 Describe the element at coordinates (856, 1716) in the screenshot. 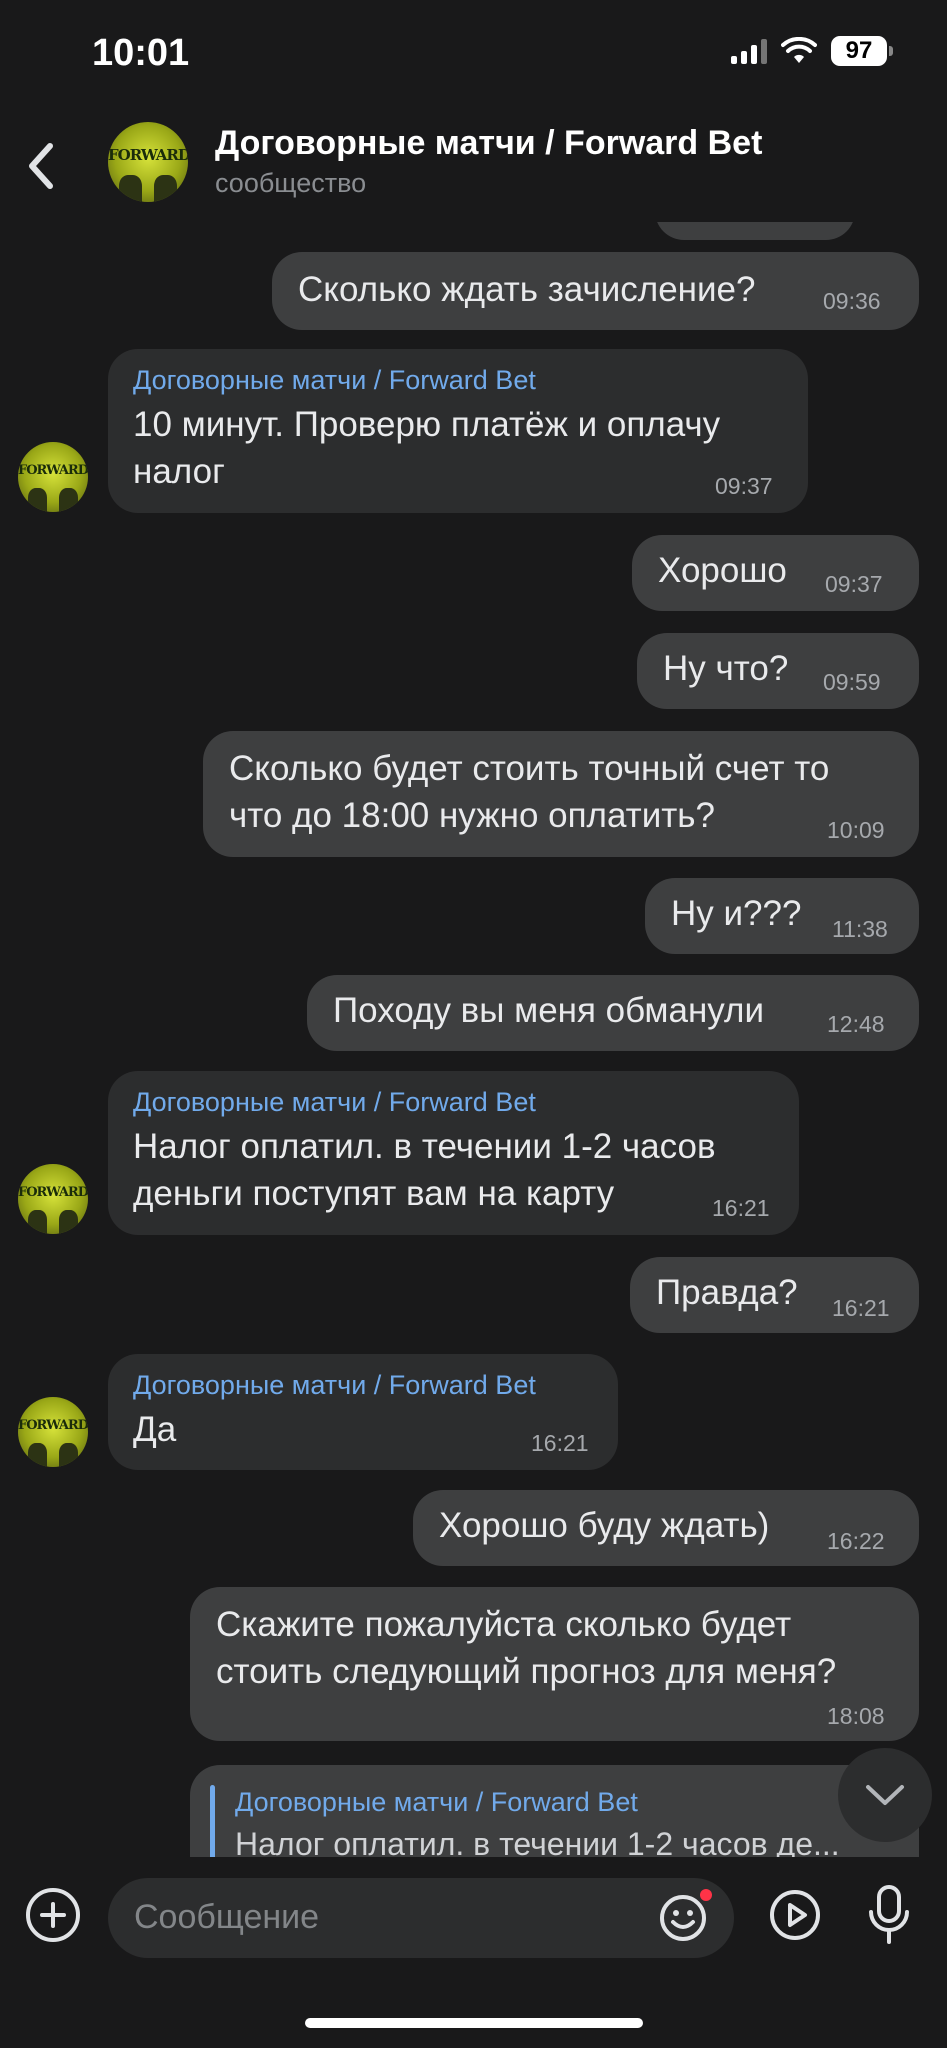

I see `message-time: 18:08` at that location.